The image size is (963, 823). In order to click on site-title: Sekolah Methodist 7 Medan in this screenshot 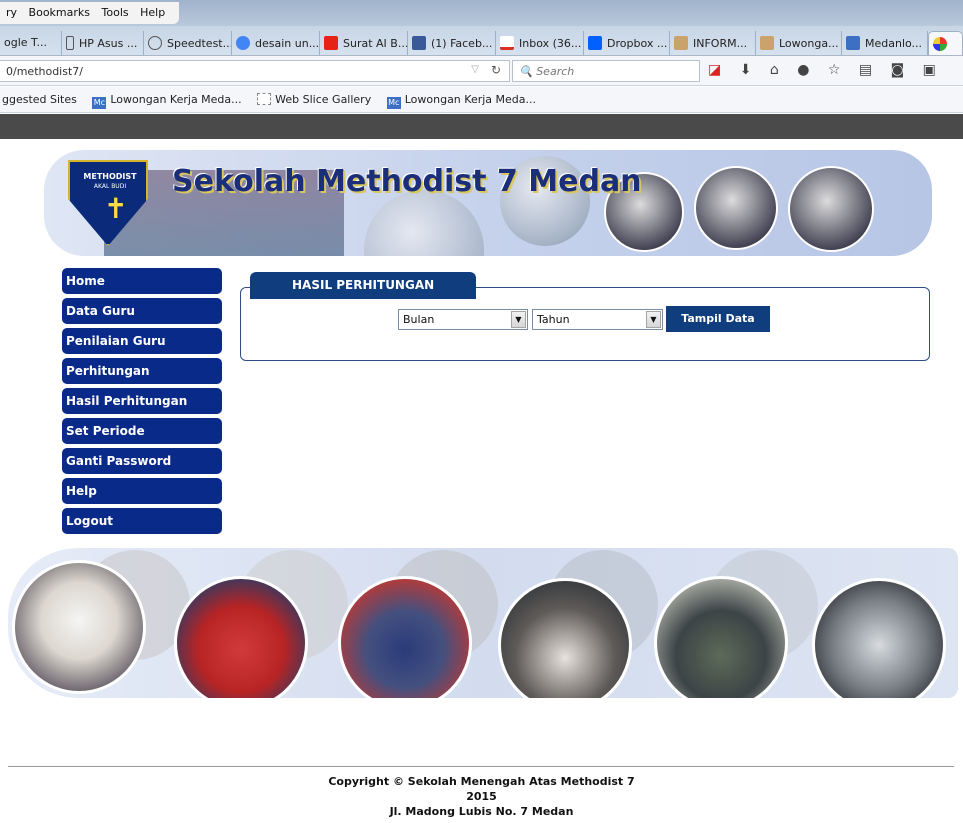, I will do `click(407, 181)`.